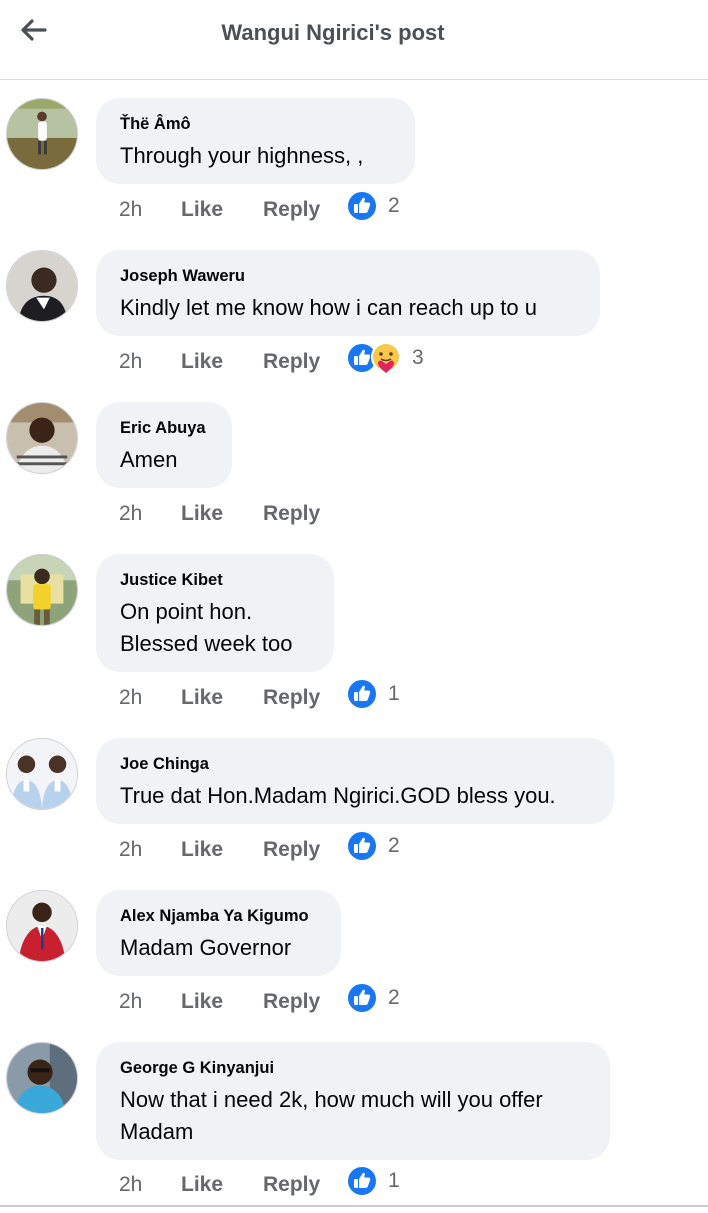  What do you see at coordinates (149, 459) in the screenshot?
I see `comment-text: Amen` at bounding box center [149, 459].